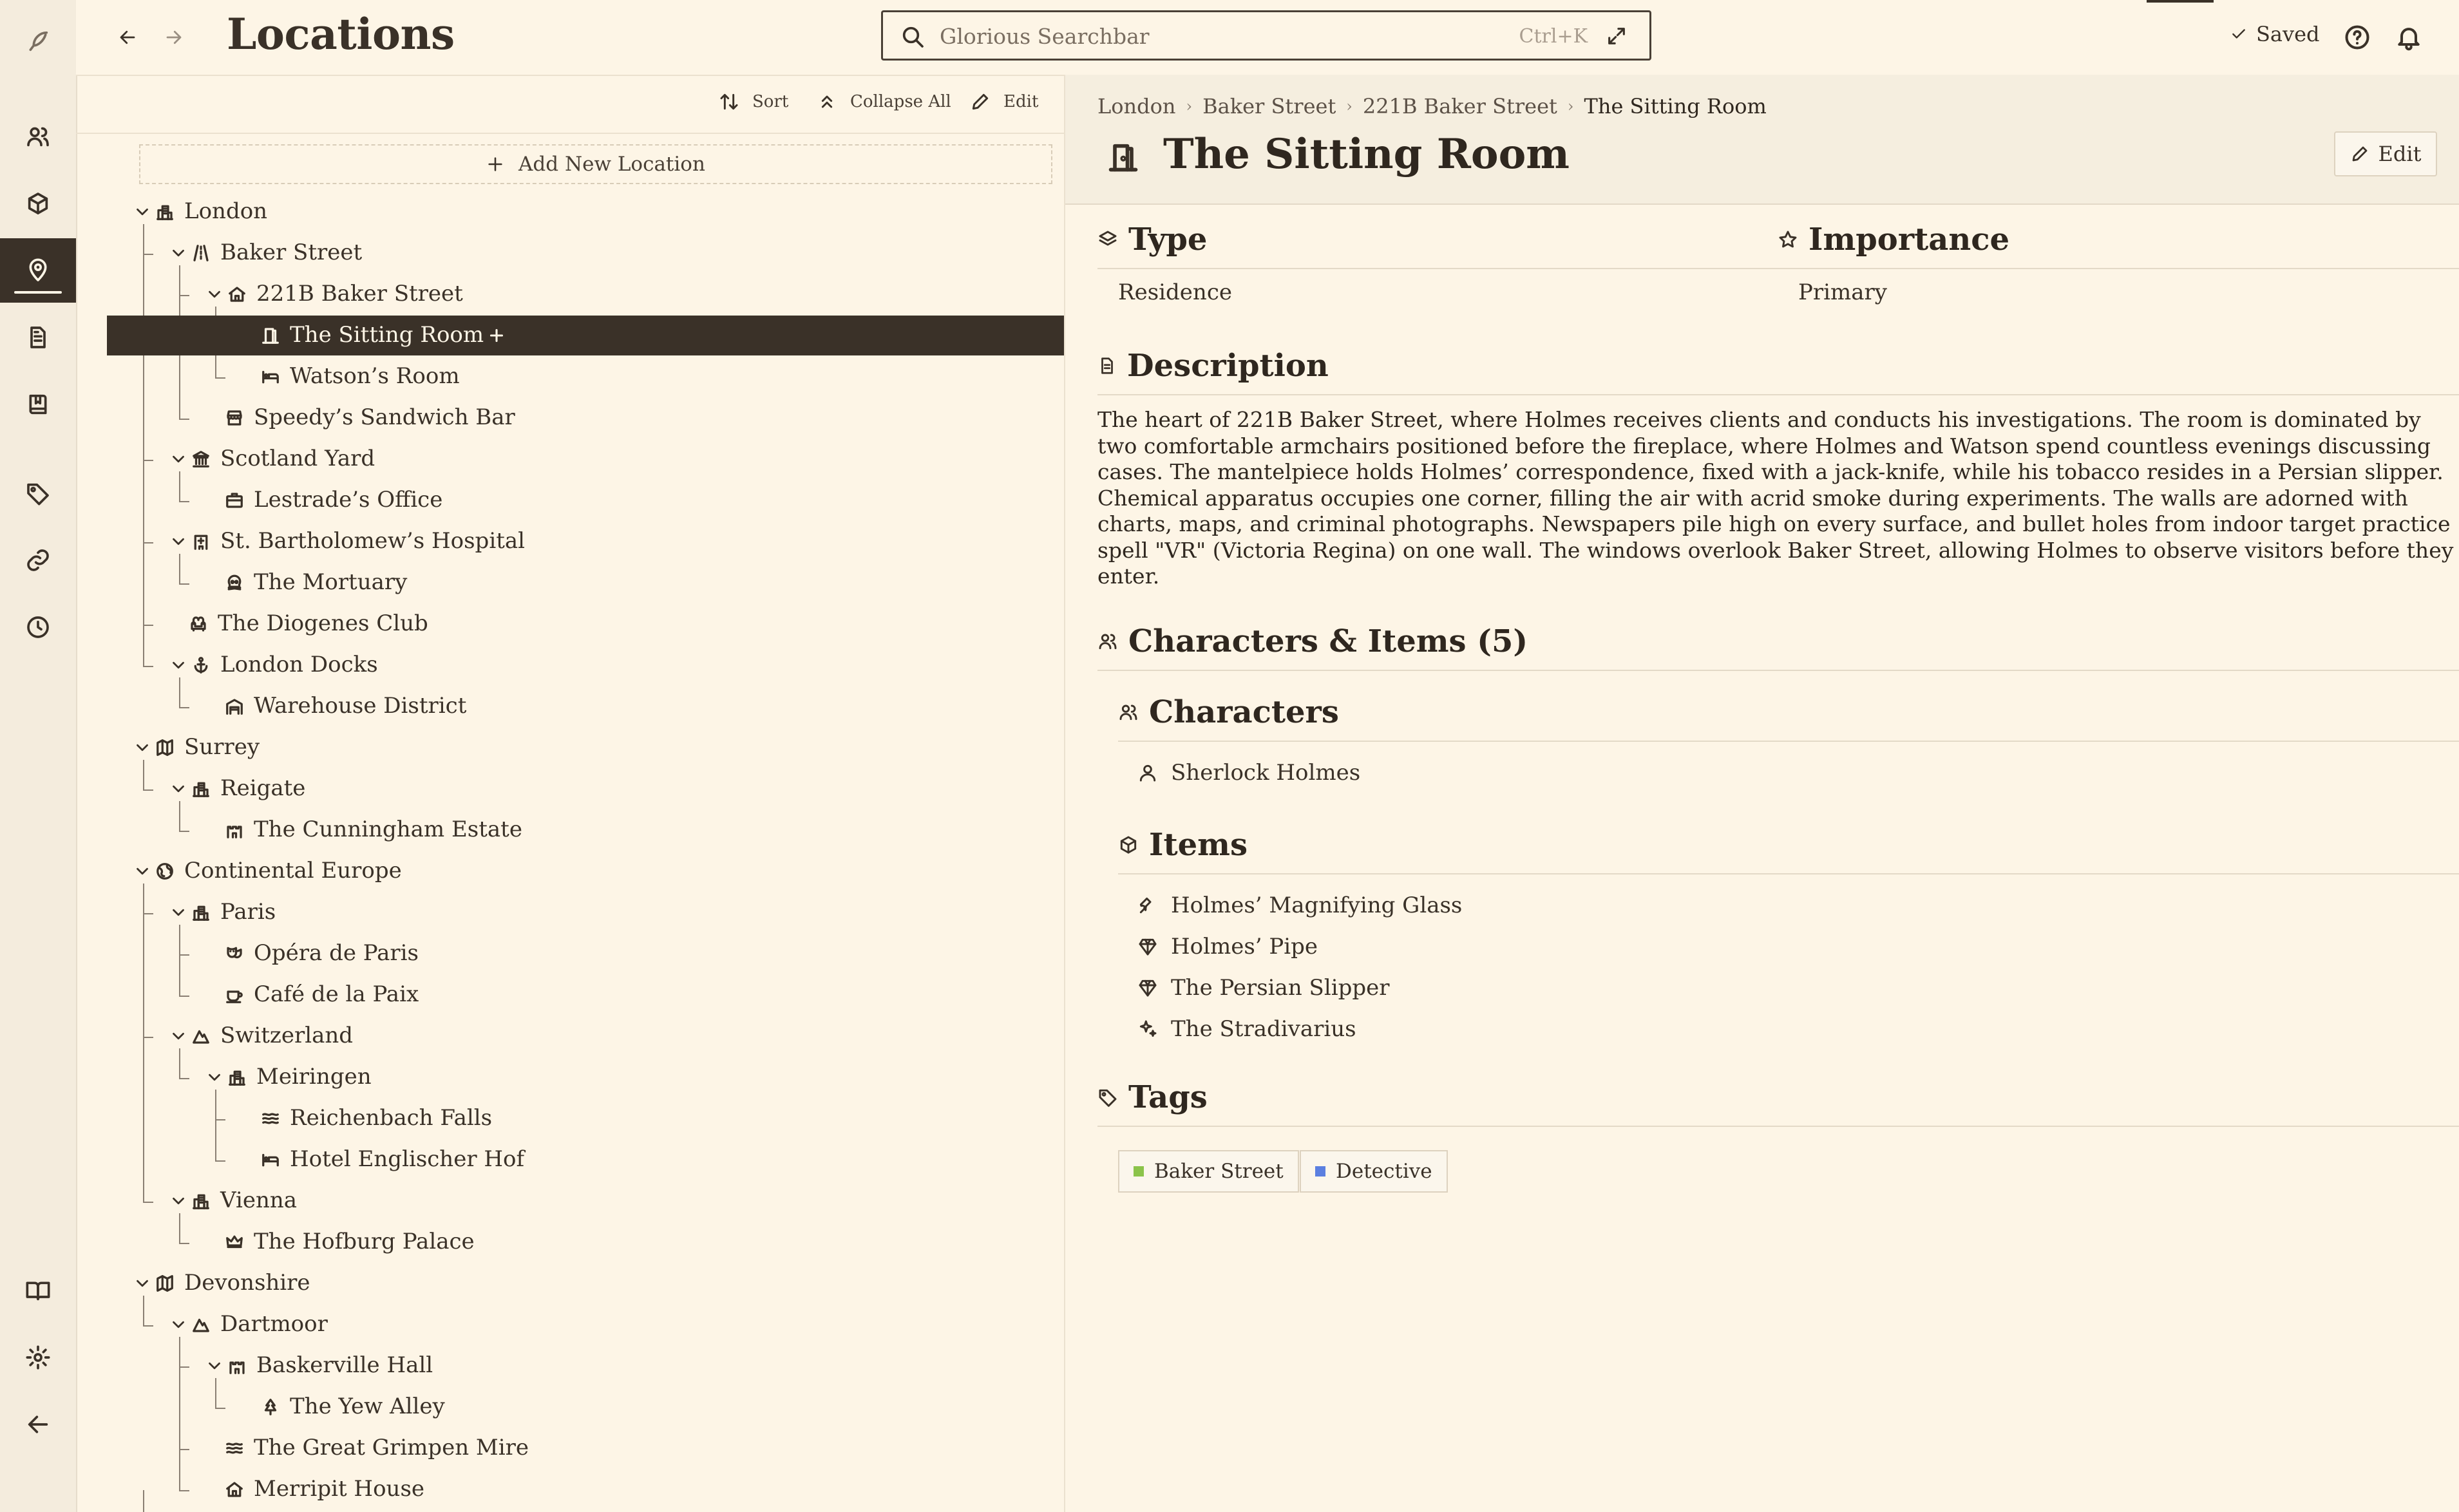 The image size is (2459, 1512). What do you see at coordinates (1244, 946) in the screenshot?
I see `item-name: Holmes’ Pipe` at bounding box center [1244, 946].